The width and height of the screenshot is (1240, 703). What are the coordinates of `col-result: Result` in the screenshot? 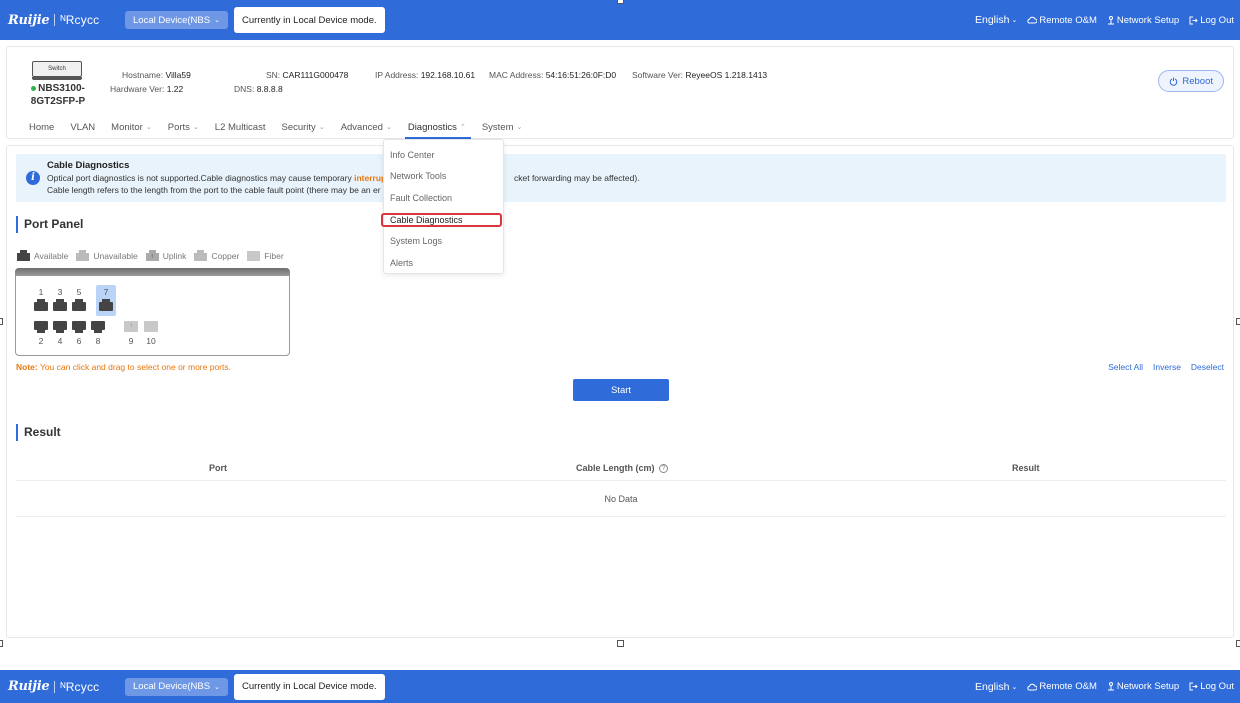 It's located at (1026, 468).